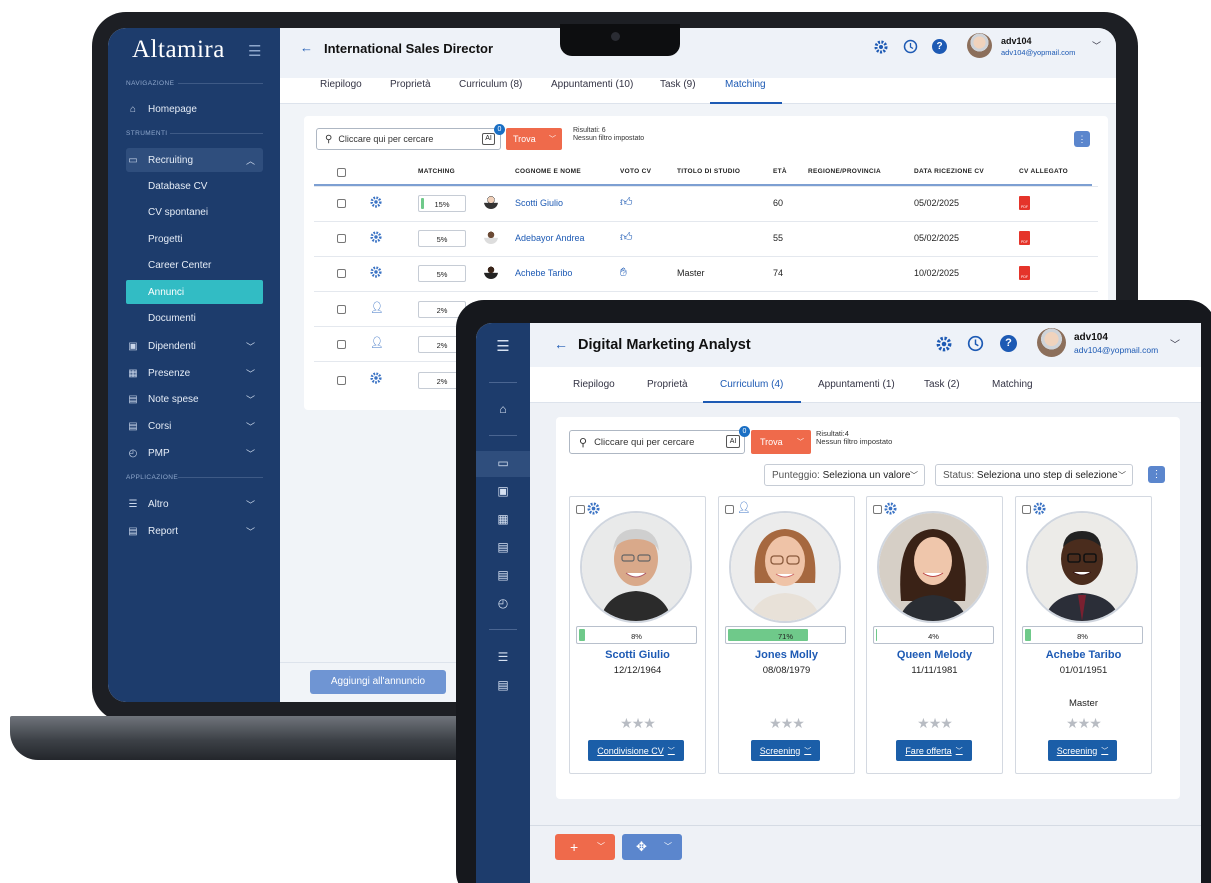  What do you see at coordinates (949, 171) in the screenshot?
I see `column-header-data: DATA RICEZIONE CV` at bounding box center [949, 171].